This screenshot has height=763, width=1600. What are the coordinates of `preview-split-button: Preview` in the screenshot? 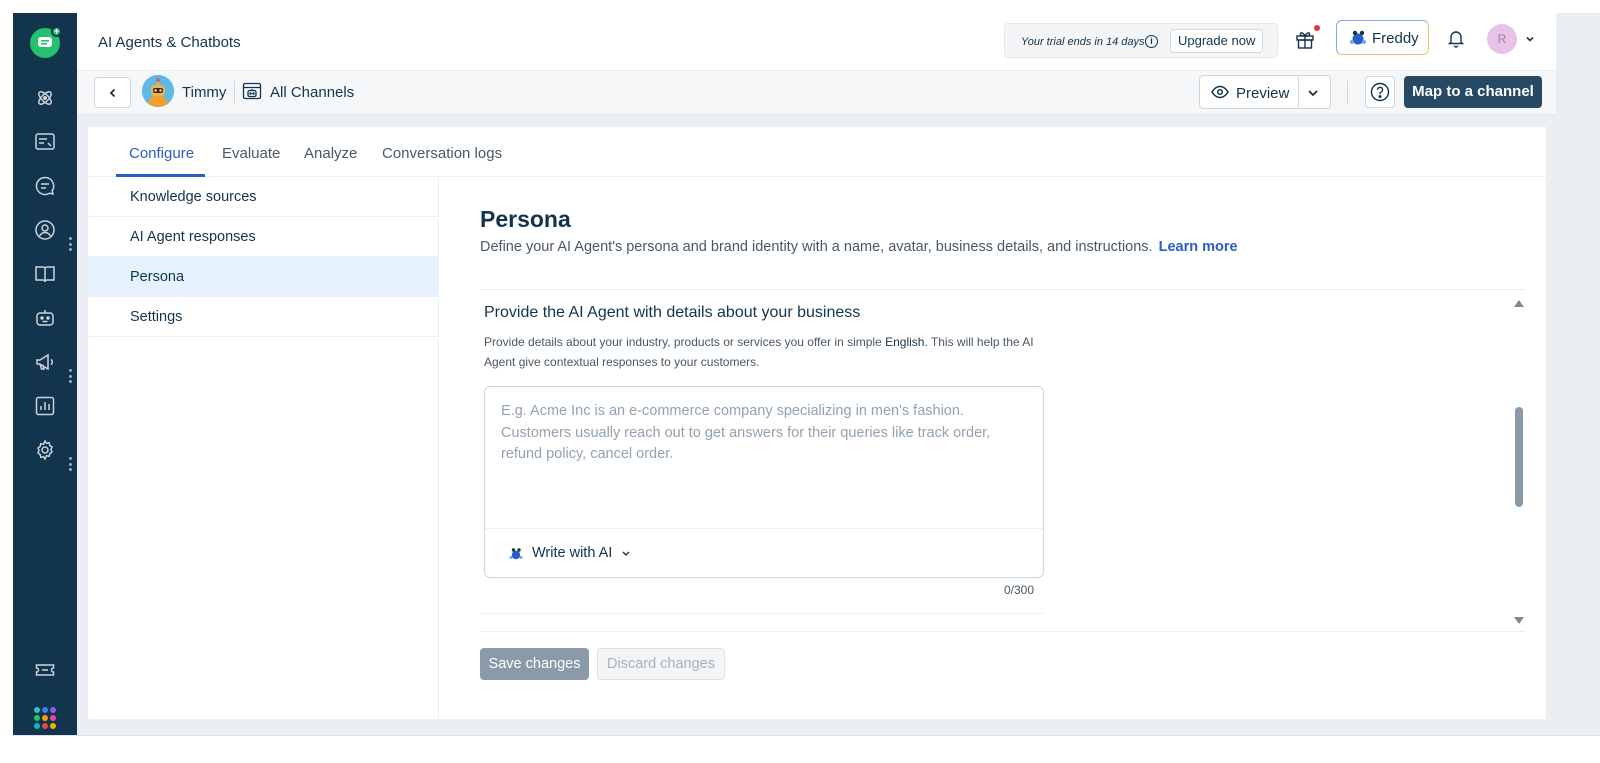 It's located at (1265, 92).